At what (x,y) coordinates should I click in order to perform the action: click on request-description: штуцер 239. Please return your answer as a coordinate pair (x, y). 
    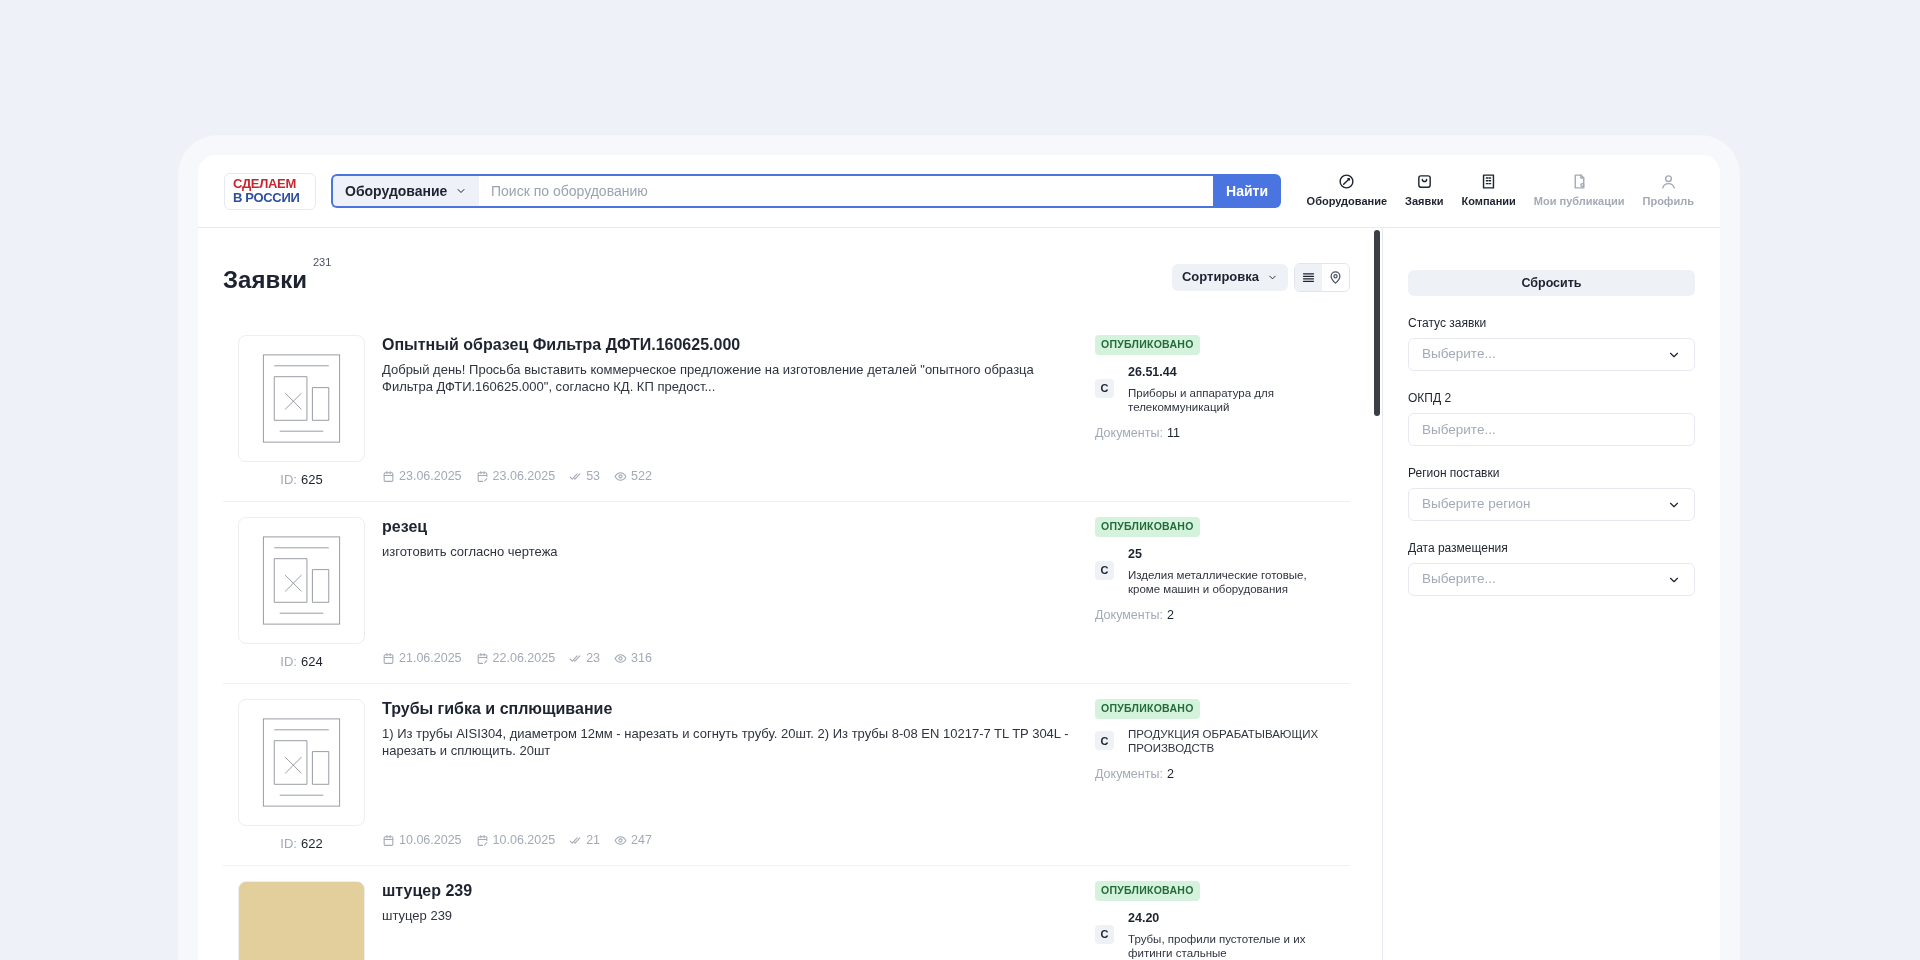
    Looking at the image, I should click on (418, 915).